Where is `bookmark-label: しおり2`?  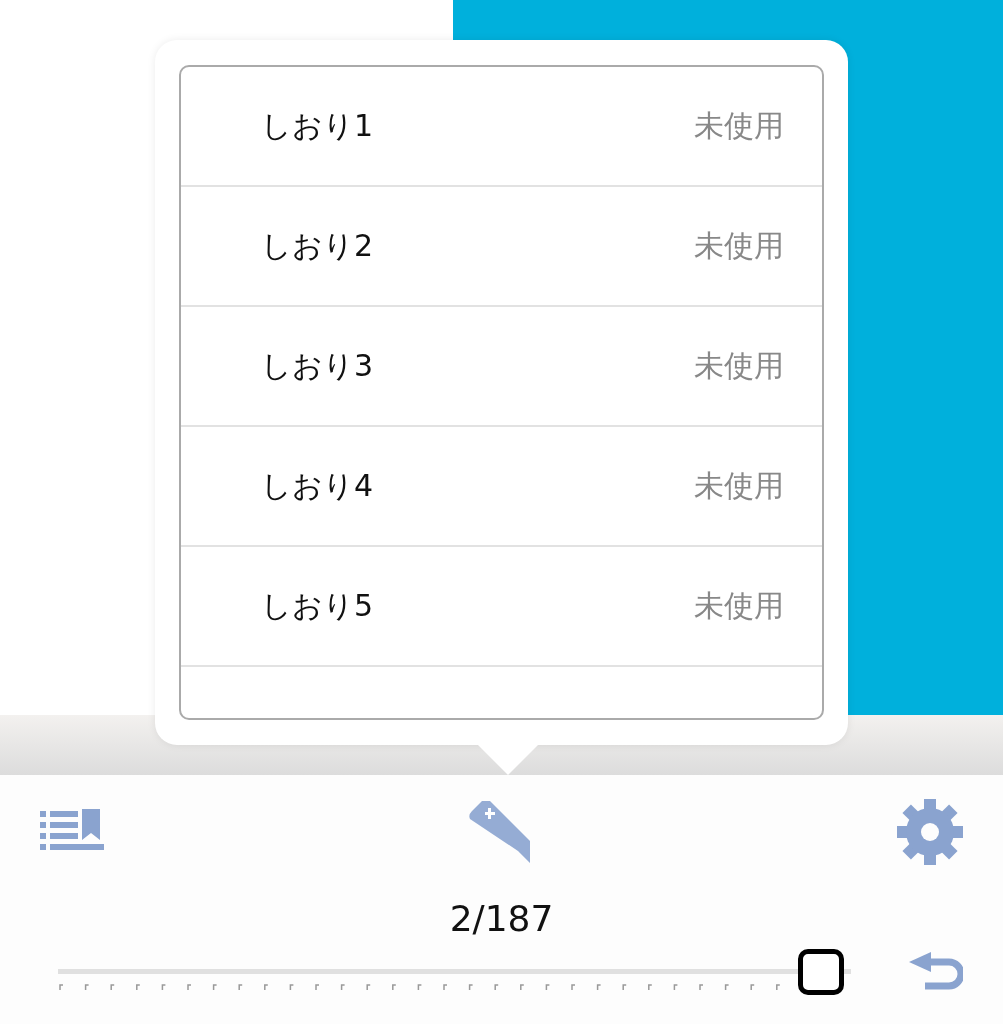
bookmark-label: しおり2 is located at coordinates (317, 245).